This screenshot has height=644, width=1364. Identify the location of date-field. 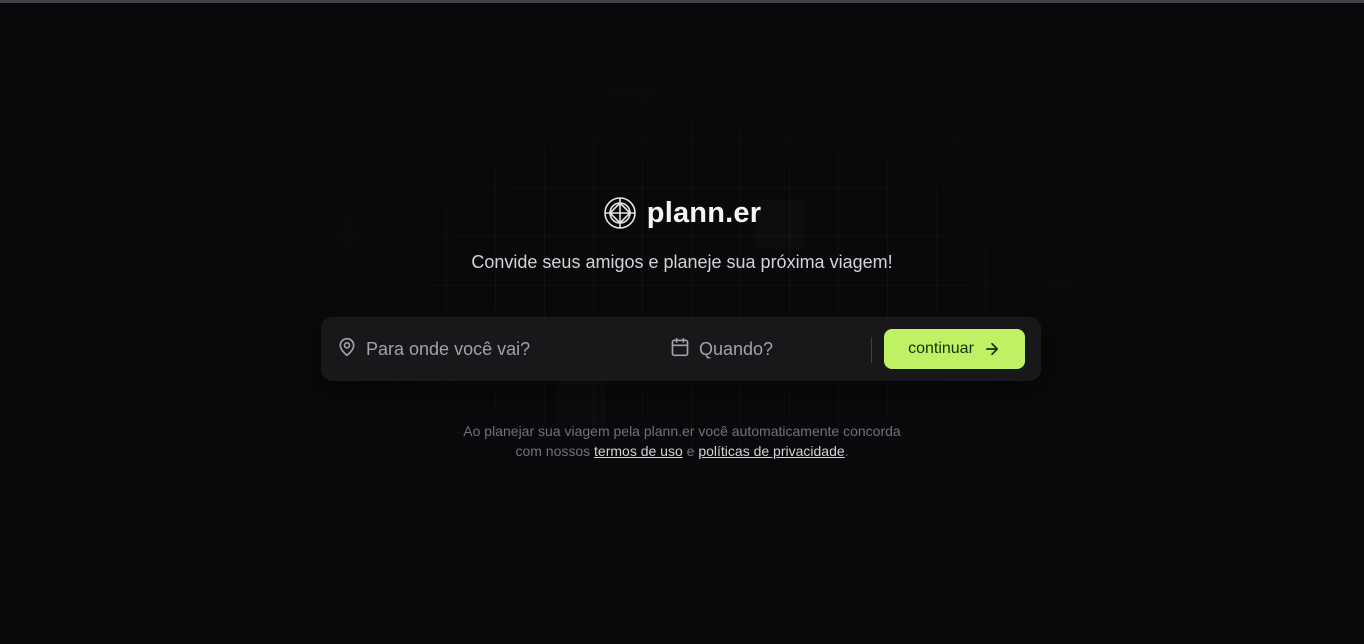
(765, 349).